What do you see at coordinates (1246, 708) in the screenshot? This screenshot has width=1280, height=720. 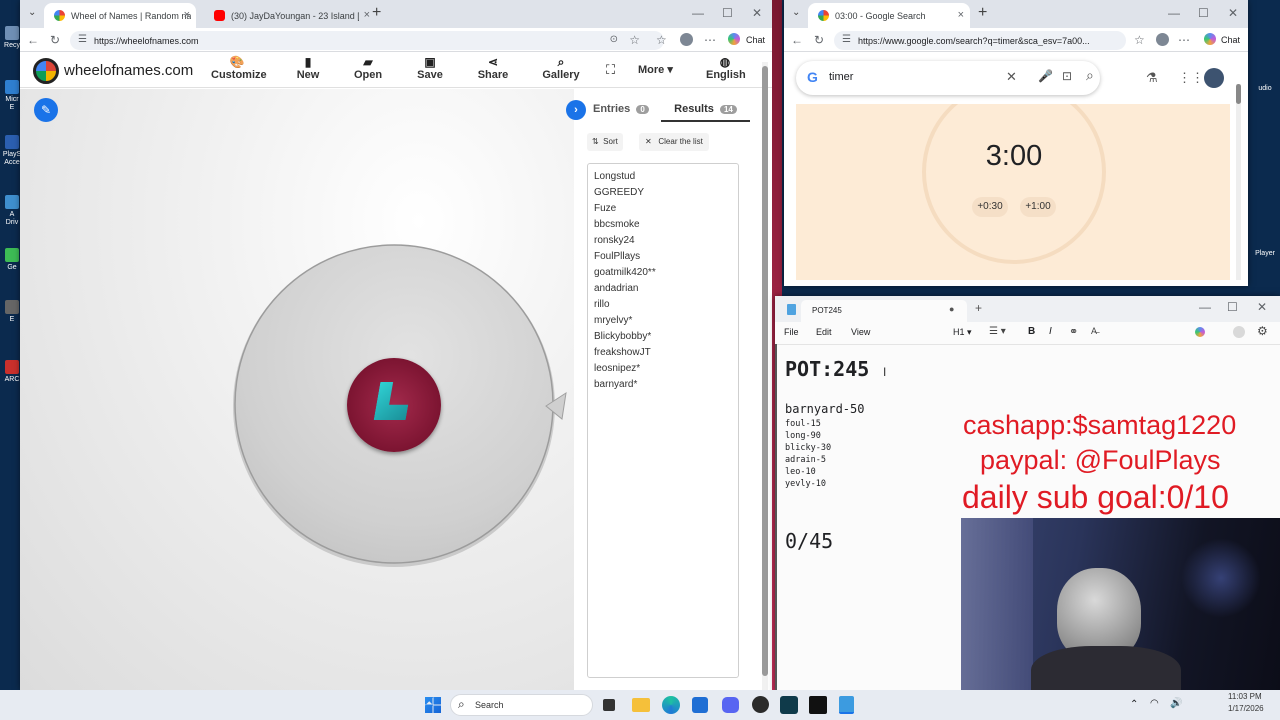 I see `clock-date: 1/17/2026` at bounding box center [1246, 708].